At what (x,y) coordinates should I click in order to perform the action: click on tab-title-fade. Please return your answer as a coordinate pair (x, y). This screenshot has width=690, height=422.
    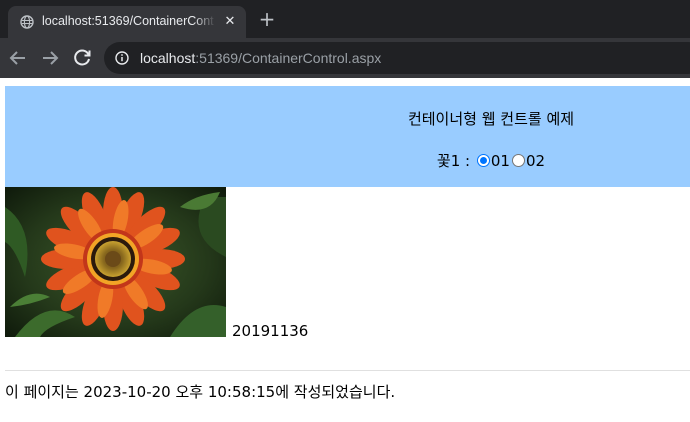
    Looking at the image, I should click on (205, 22).